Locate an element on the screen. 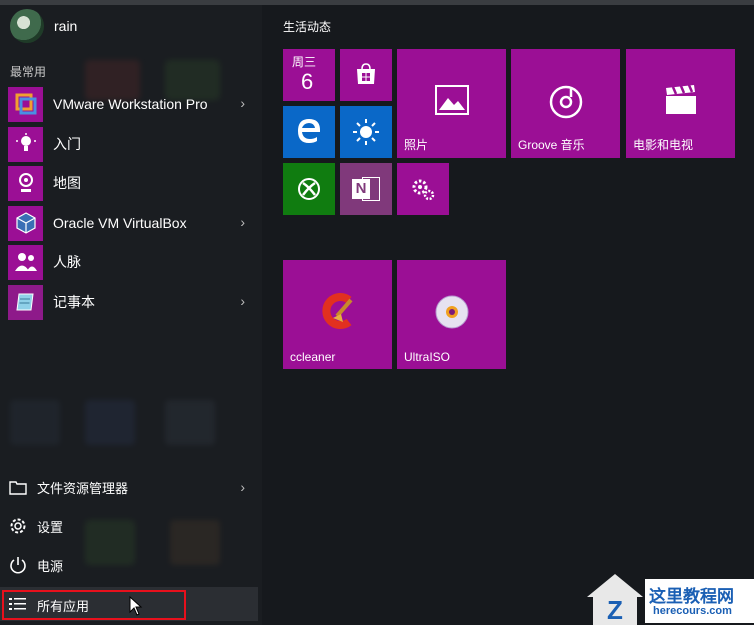  xbox-tile is located at coordinates (309, 189).